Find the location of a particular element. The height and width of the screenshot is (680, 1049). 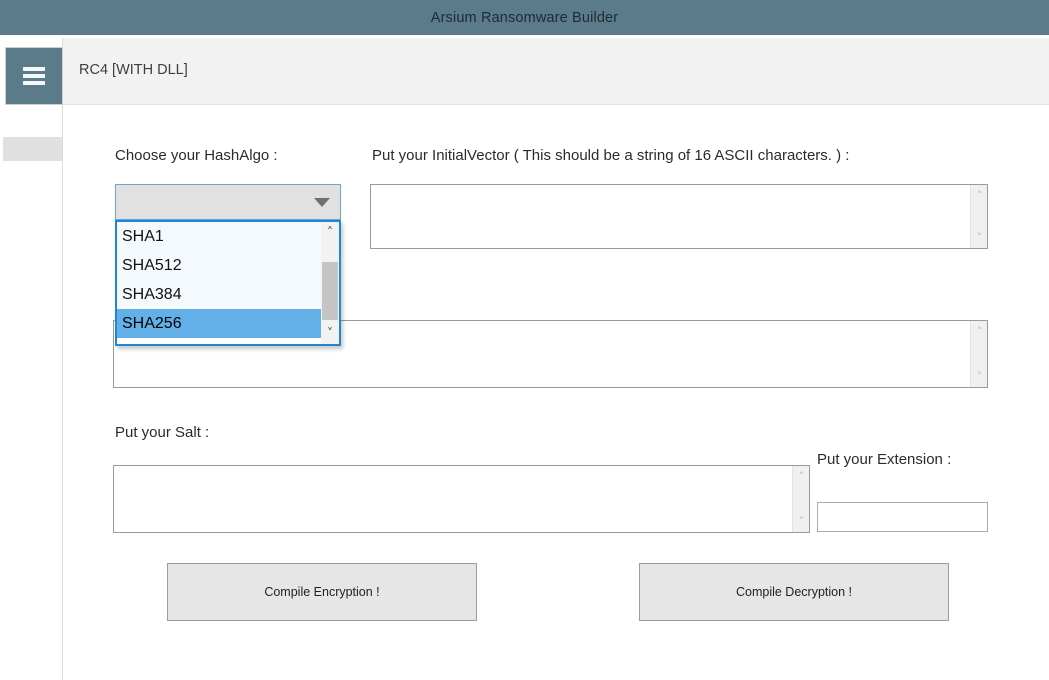

hash-algo-label: Choose your HashAlgo : is located at coordinates (196, 155).